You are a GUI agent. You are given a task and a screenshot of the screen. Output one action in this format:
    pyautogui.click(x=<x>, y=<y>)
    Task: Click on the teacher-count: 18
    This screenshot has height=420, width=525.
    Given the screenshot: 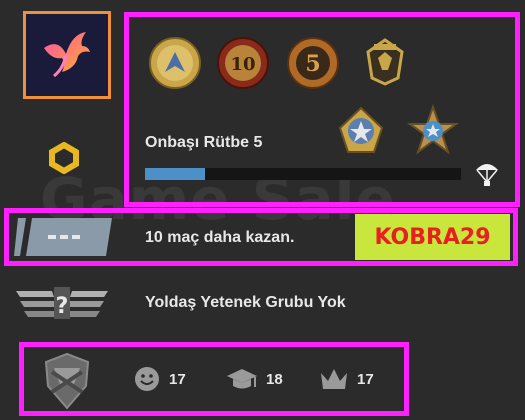 What is the action you would take?
    pyautogui.click(x=274, y=379)
    